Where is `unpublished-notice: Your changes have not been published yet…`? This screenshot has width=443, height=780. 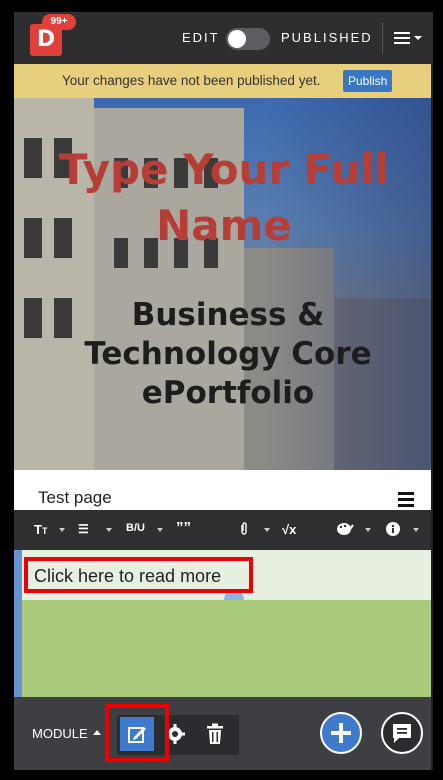
unpublished-notice: Your changes have not been published yet… is located at coordinates (223, 81).